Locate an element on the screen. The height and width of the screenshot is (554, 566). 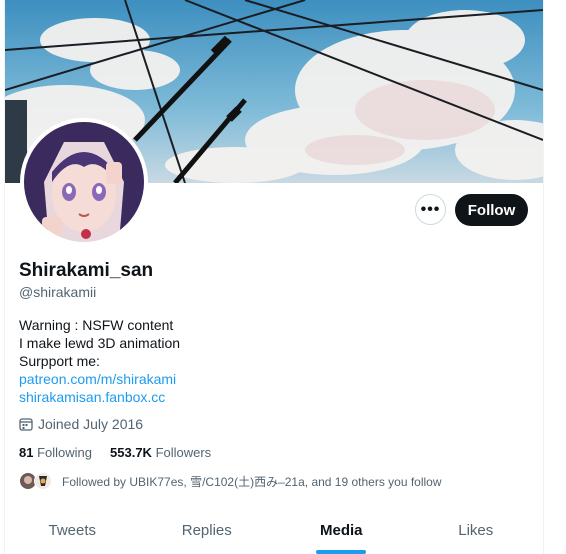
following-link: 81 Following is located at coordinates (55, 452).